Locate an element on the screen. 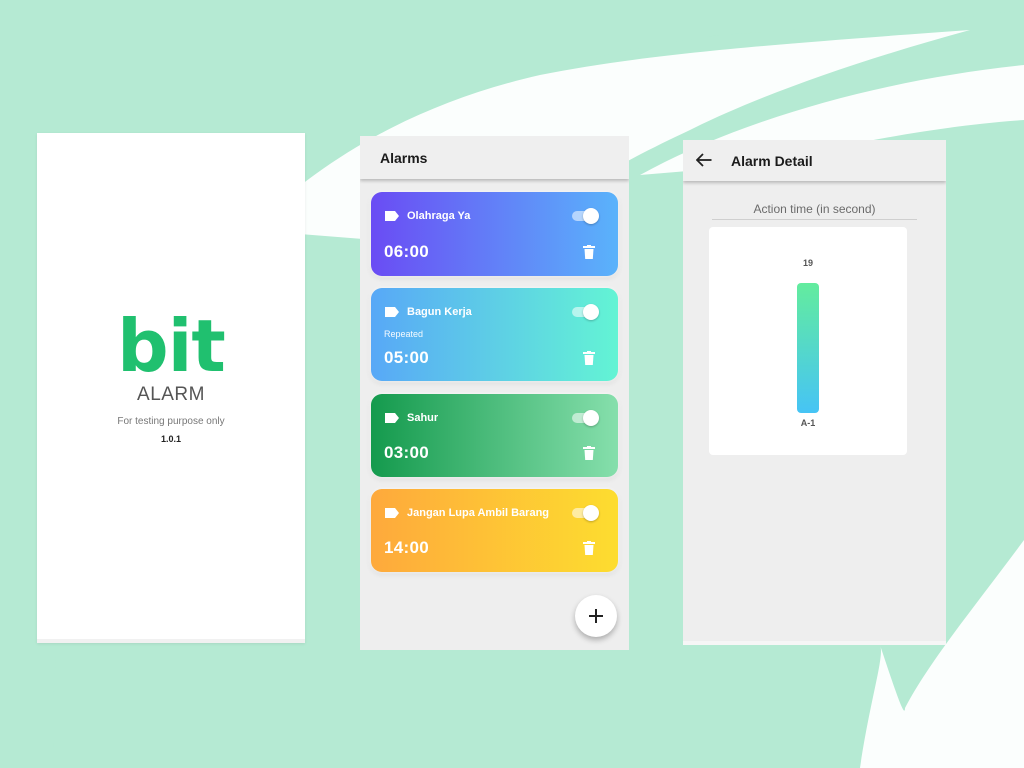  alarm-label-row: Sahur is located at coordinates (411, 418).